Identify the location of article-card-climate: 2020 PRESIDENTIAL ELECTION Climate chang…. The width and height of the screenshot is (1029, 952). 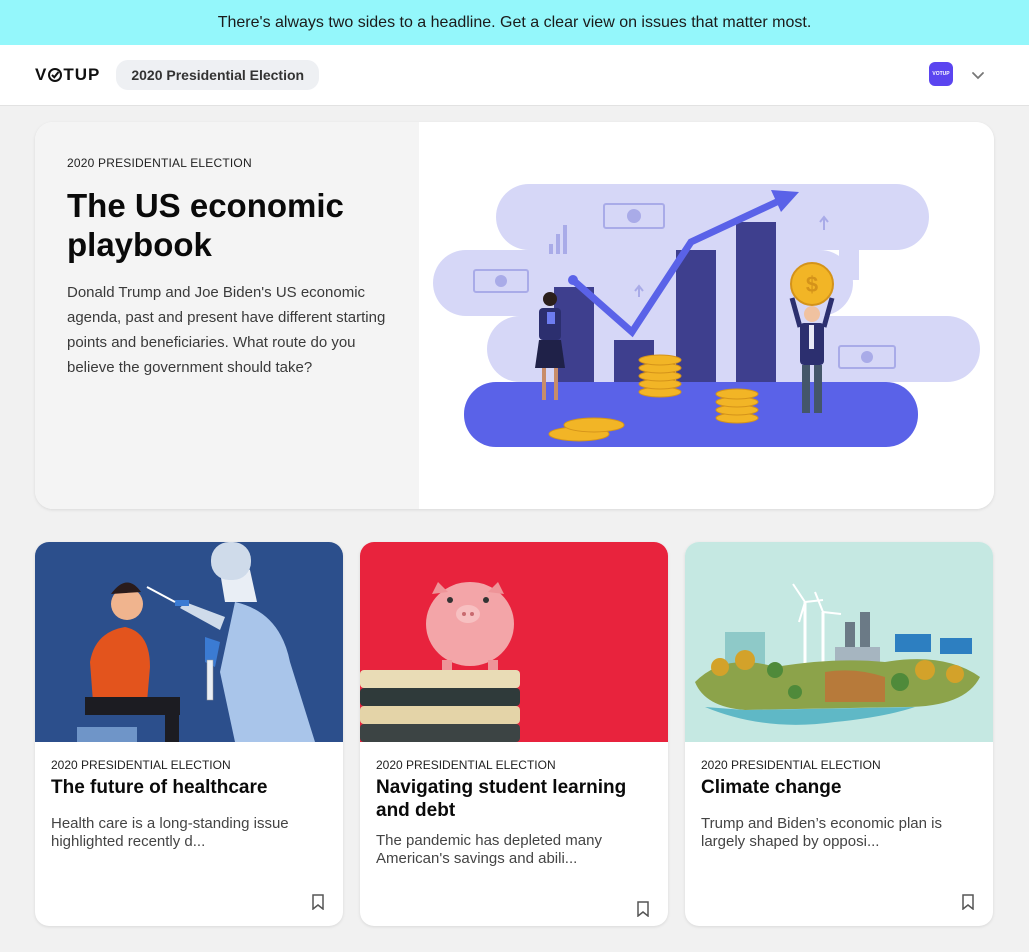
(839, 734).